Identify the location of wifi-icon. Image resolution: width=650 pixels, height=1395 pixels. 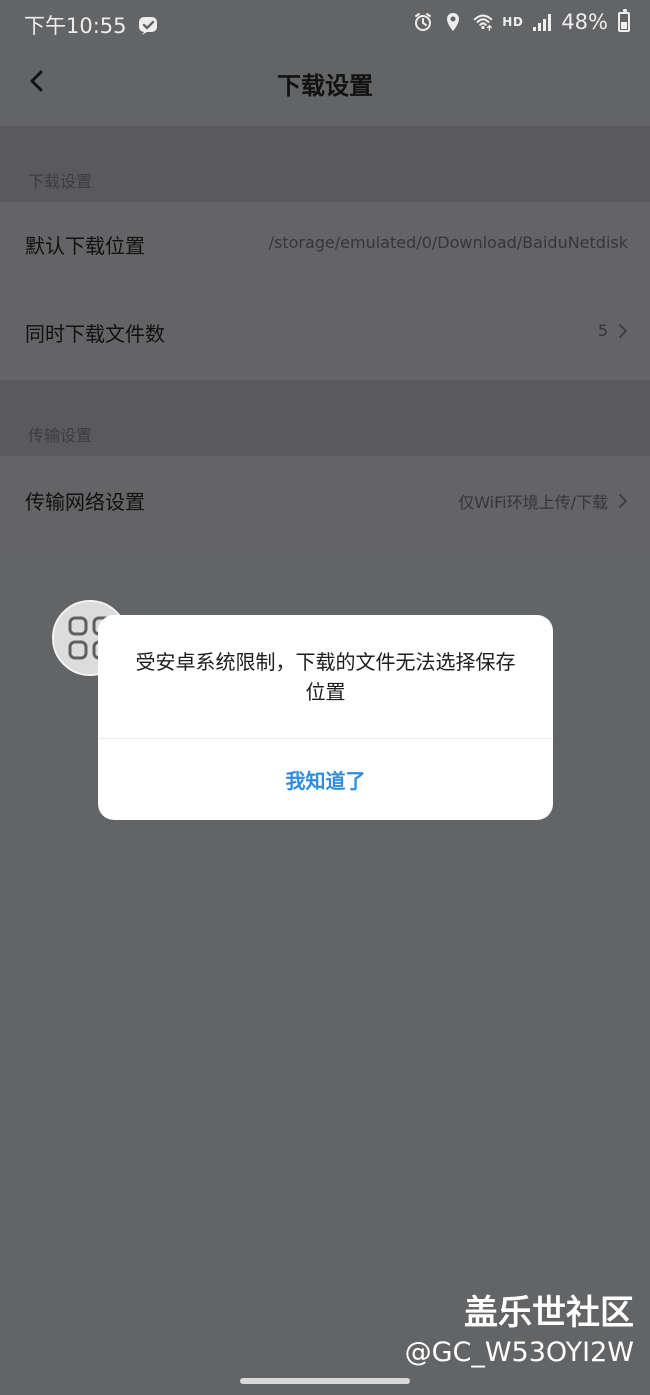
(483, 22).